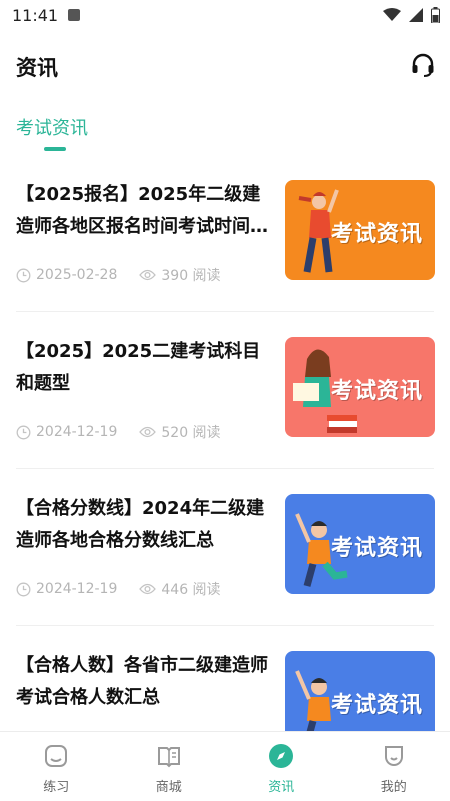 This screenshot has height=801, width=450. What do you see at coordinates (423, 65) in the screenshot?
I see `customer-service-icon` at bounding box center [423, 65].